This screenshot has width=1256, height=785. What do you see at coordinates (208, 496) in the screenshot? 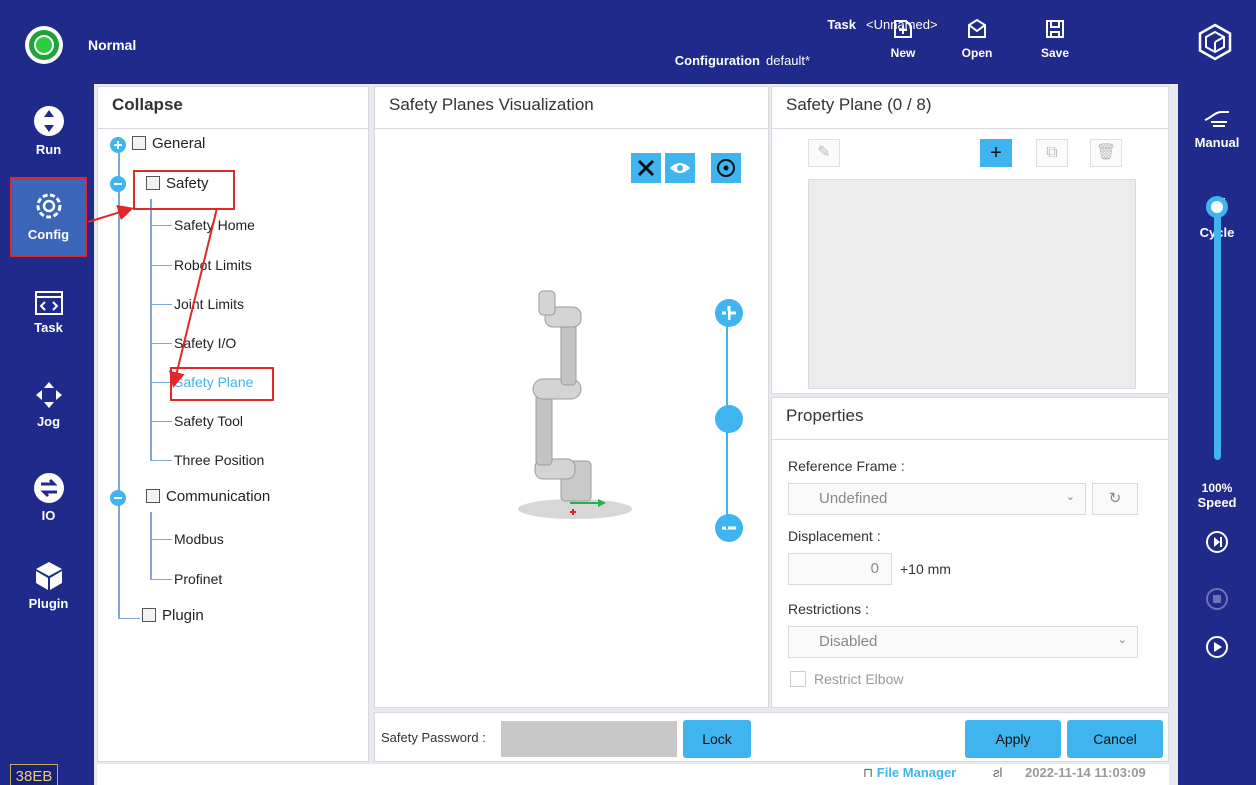
I see `tree-node-communication: Communication` at bounding box center [208, 496].